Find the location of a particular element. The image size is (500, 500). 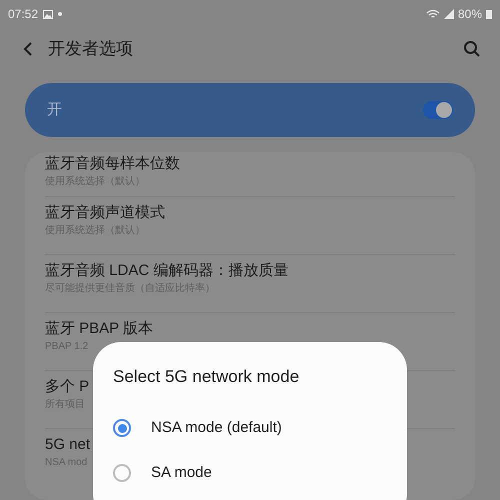

option-label: NSA mode (default) is located at coordinates (216, 428).